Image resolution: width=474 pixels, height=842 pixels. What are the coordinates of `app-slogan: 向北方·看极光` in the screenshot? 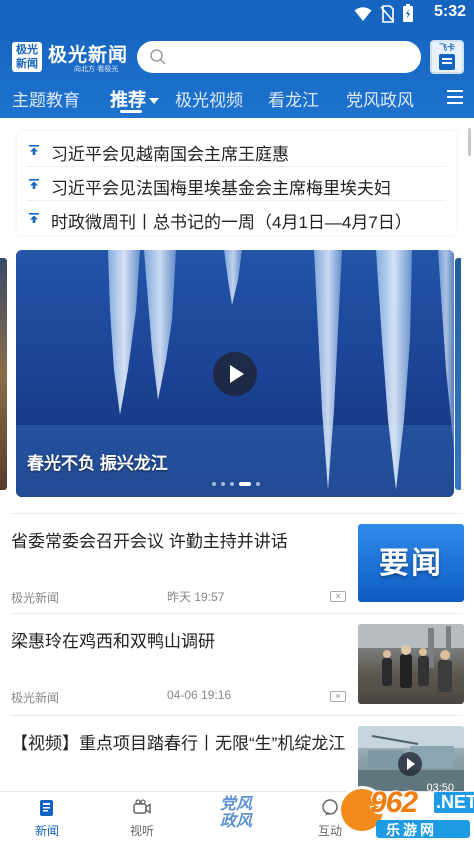 It's located at (96, 69).